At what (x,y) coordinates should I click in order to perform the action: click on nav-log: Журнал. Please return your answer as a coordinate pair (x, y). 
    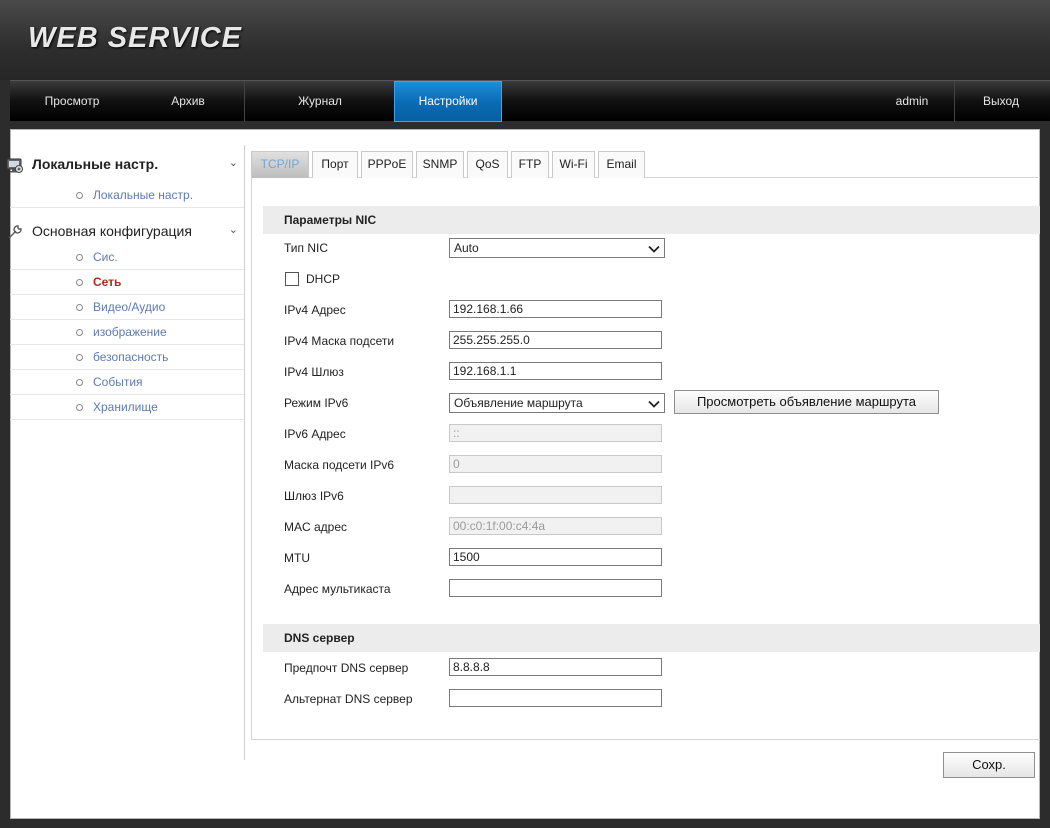
    Looking at the image, I should click on (320, 101).